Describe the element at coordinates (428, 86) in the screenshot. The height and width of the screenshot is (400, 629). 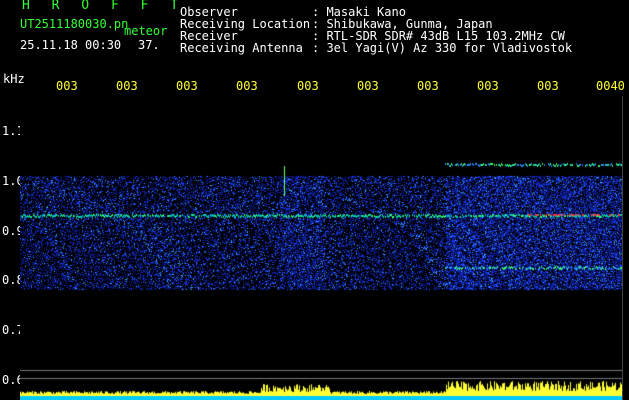
I see `x-tick-7: 003` at that location.